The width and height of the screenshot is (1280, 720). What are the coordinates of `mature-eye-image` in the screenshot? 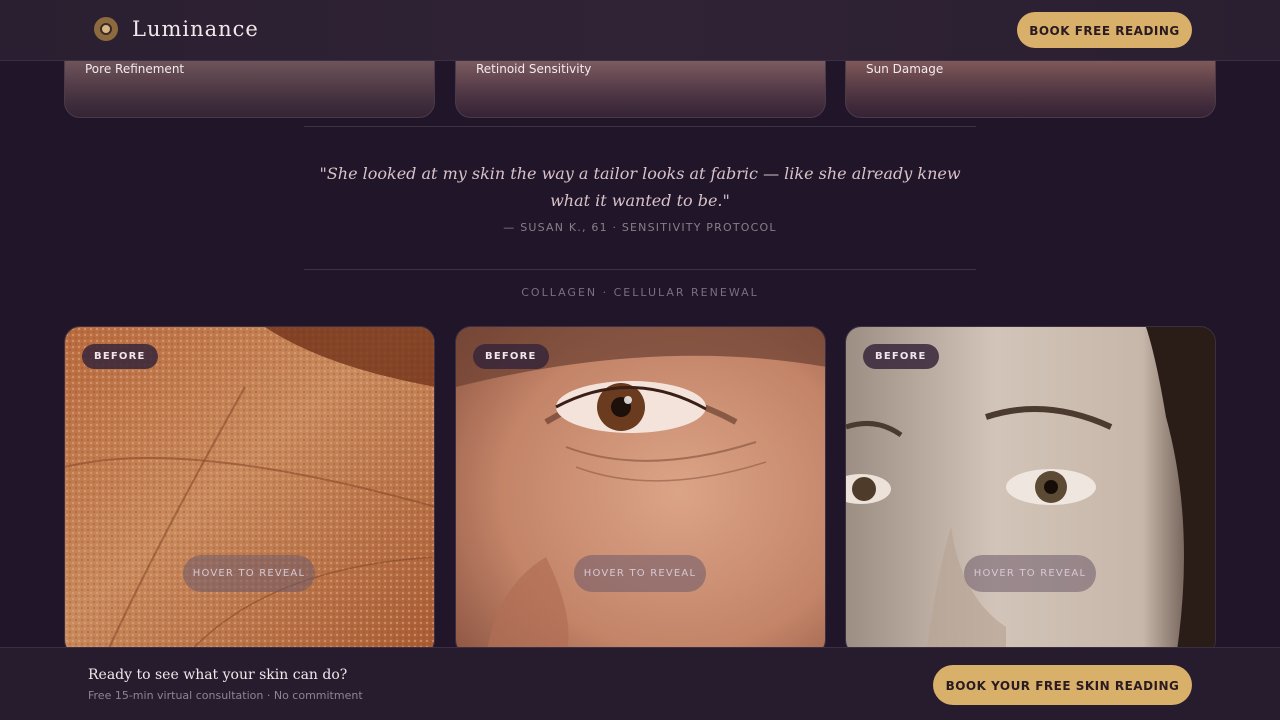 It's located at (640, 491).